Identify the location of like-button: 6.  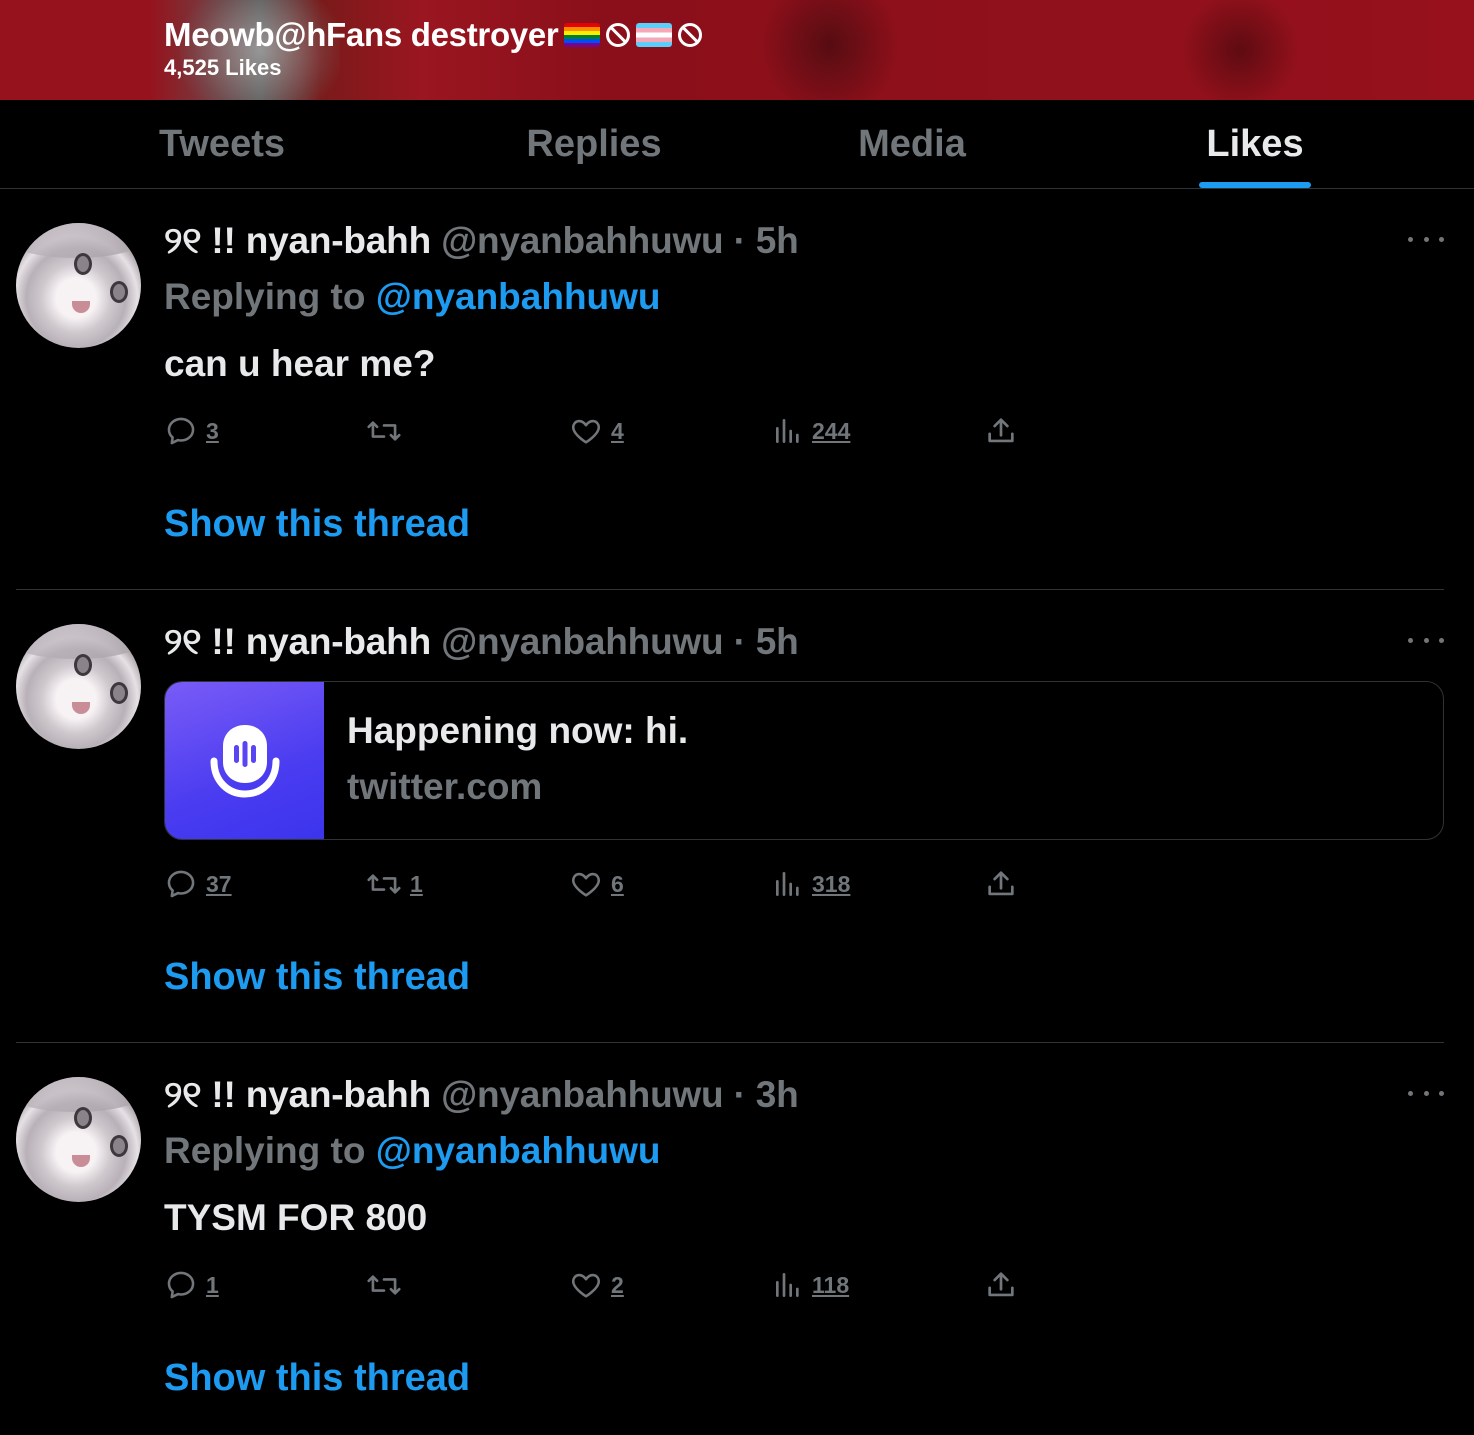
(596, 884).